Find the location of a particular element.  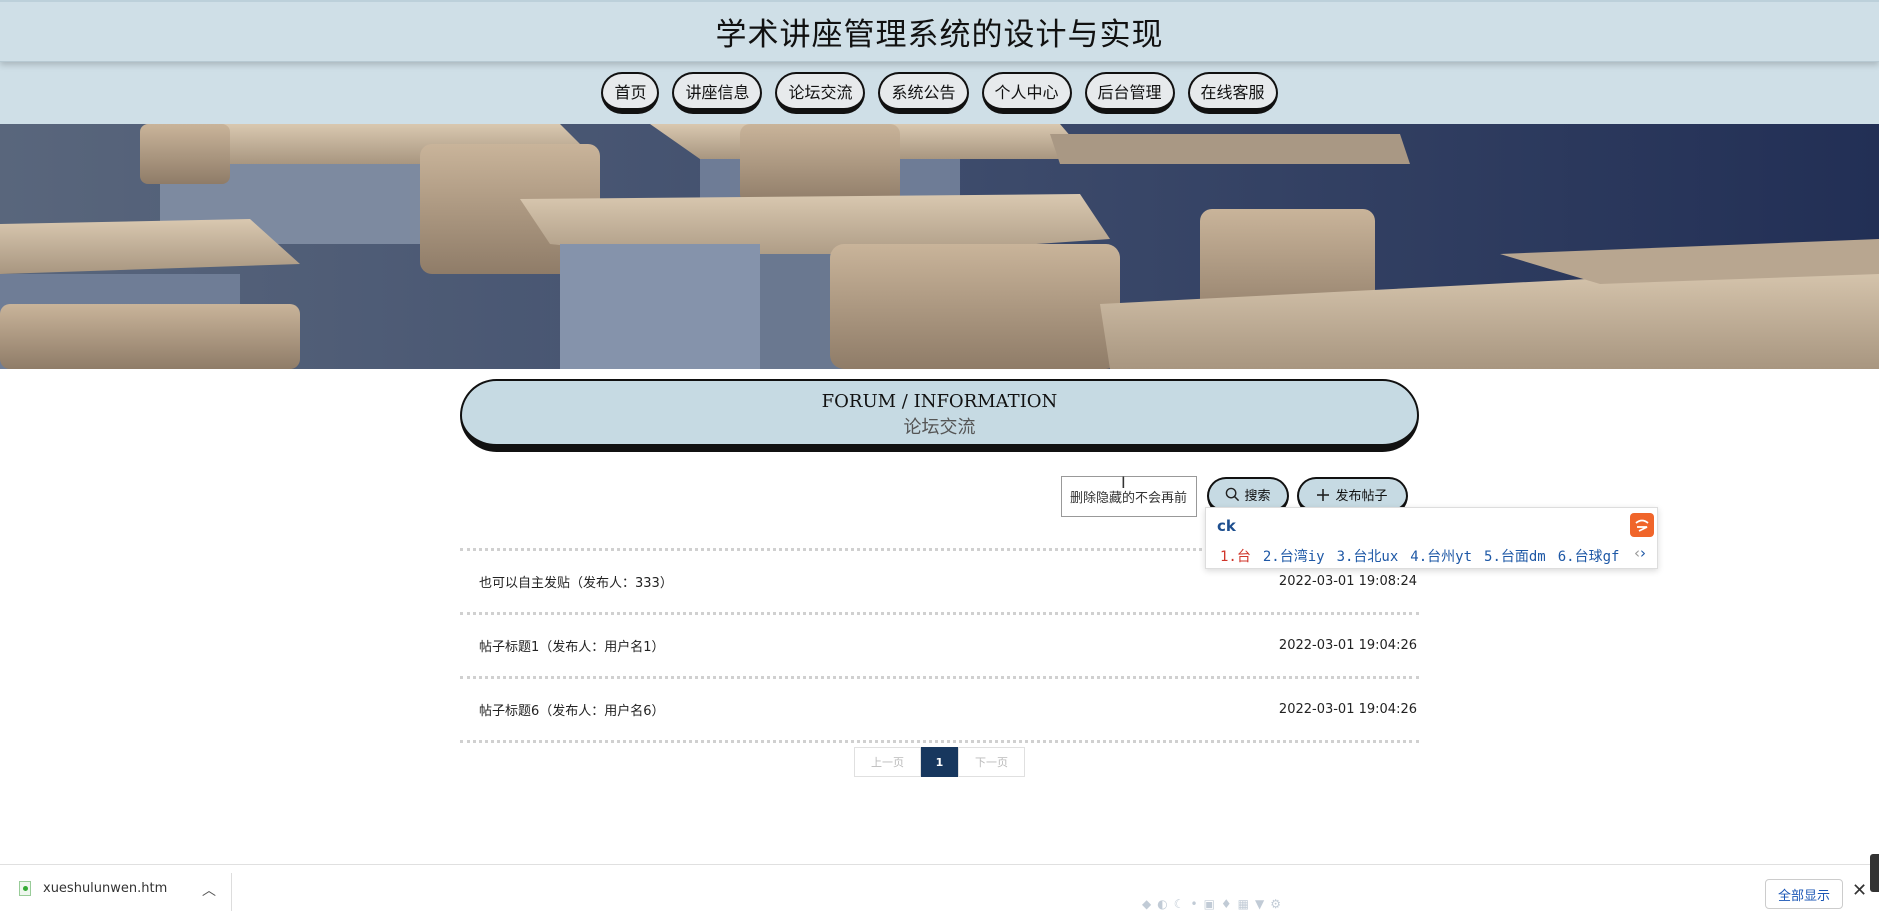

gear-icon: ⚙ is located at coordinates (1275, 904).